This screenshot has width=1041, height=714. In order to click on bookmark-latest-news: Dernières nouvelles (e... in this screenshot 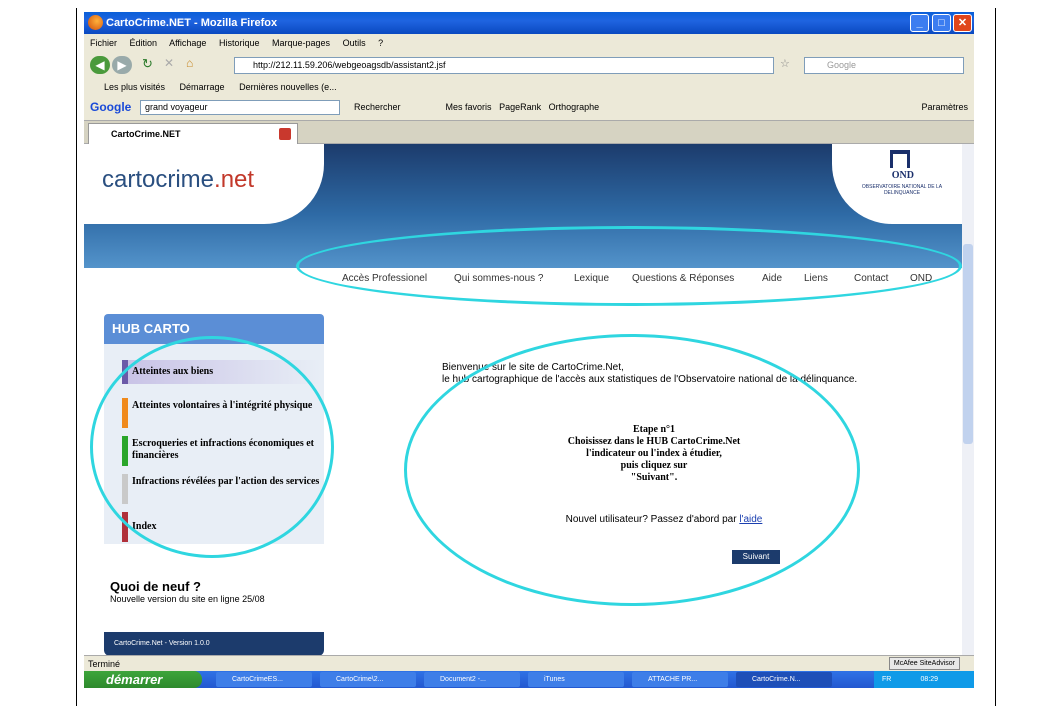, I will do `click(288, 87)`.